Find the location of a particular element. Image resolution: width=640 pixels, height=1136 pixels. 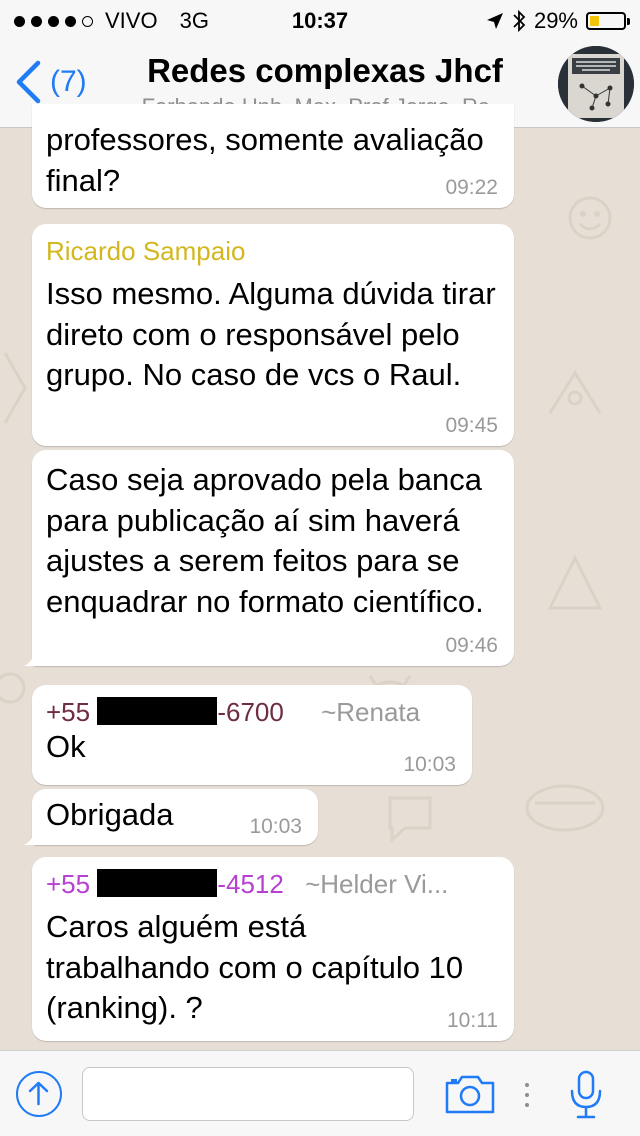

vertical-dots-icon is located at coordinates (527, 1095).